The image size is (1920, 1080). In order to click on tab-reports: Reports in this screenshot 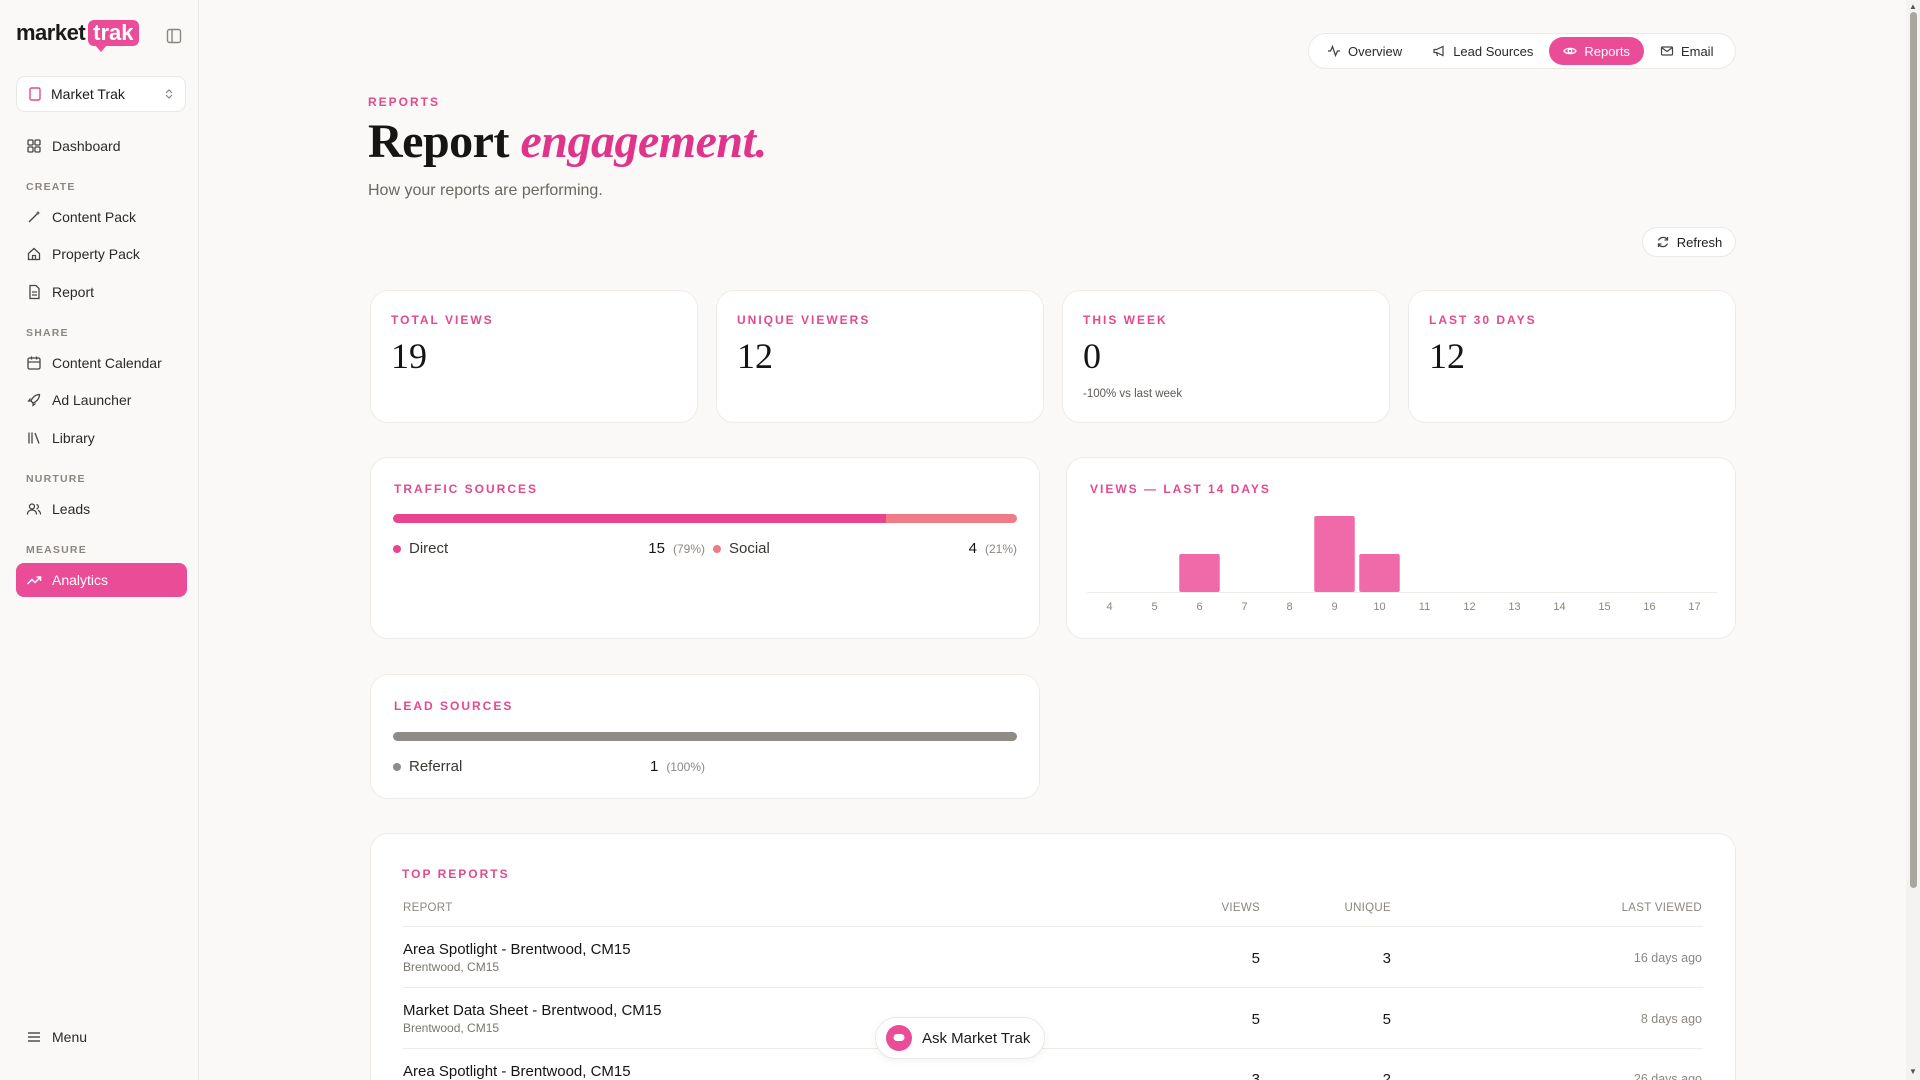, I will do `click(1596, 51)`.